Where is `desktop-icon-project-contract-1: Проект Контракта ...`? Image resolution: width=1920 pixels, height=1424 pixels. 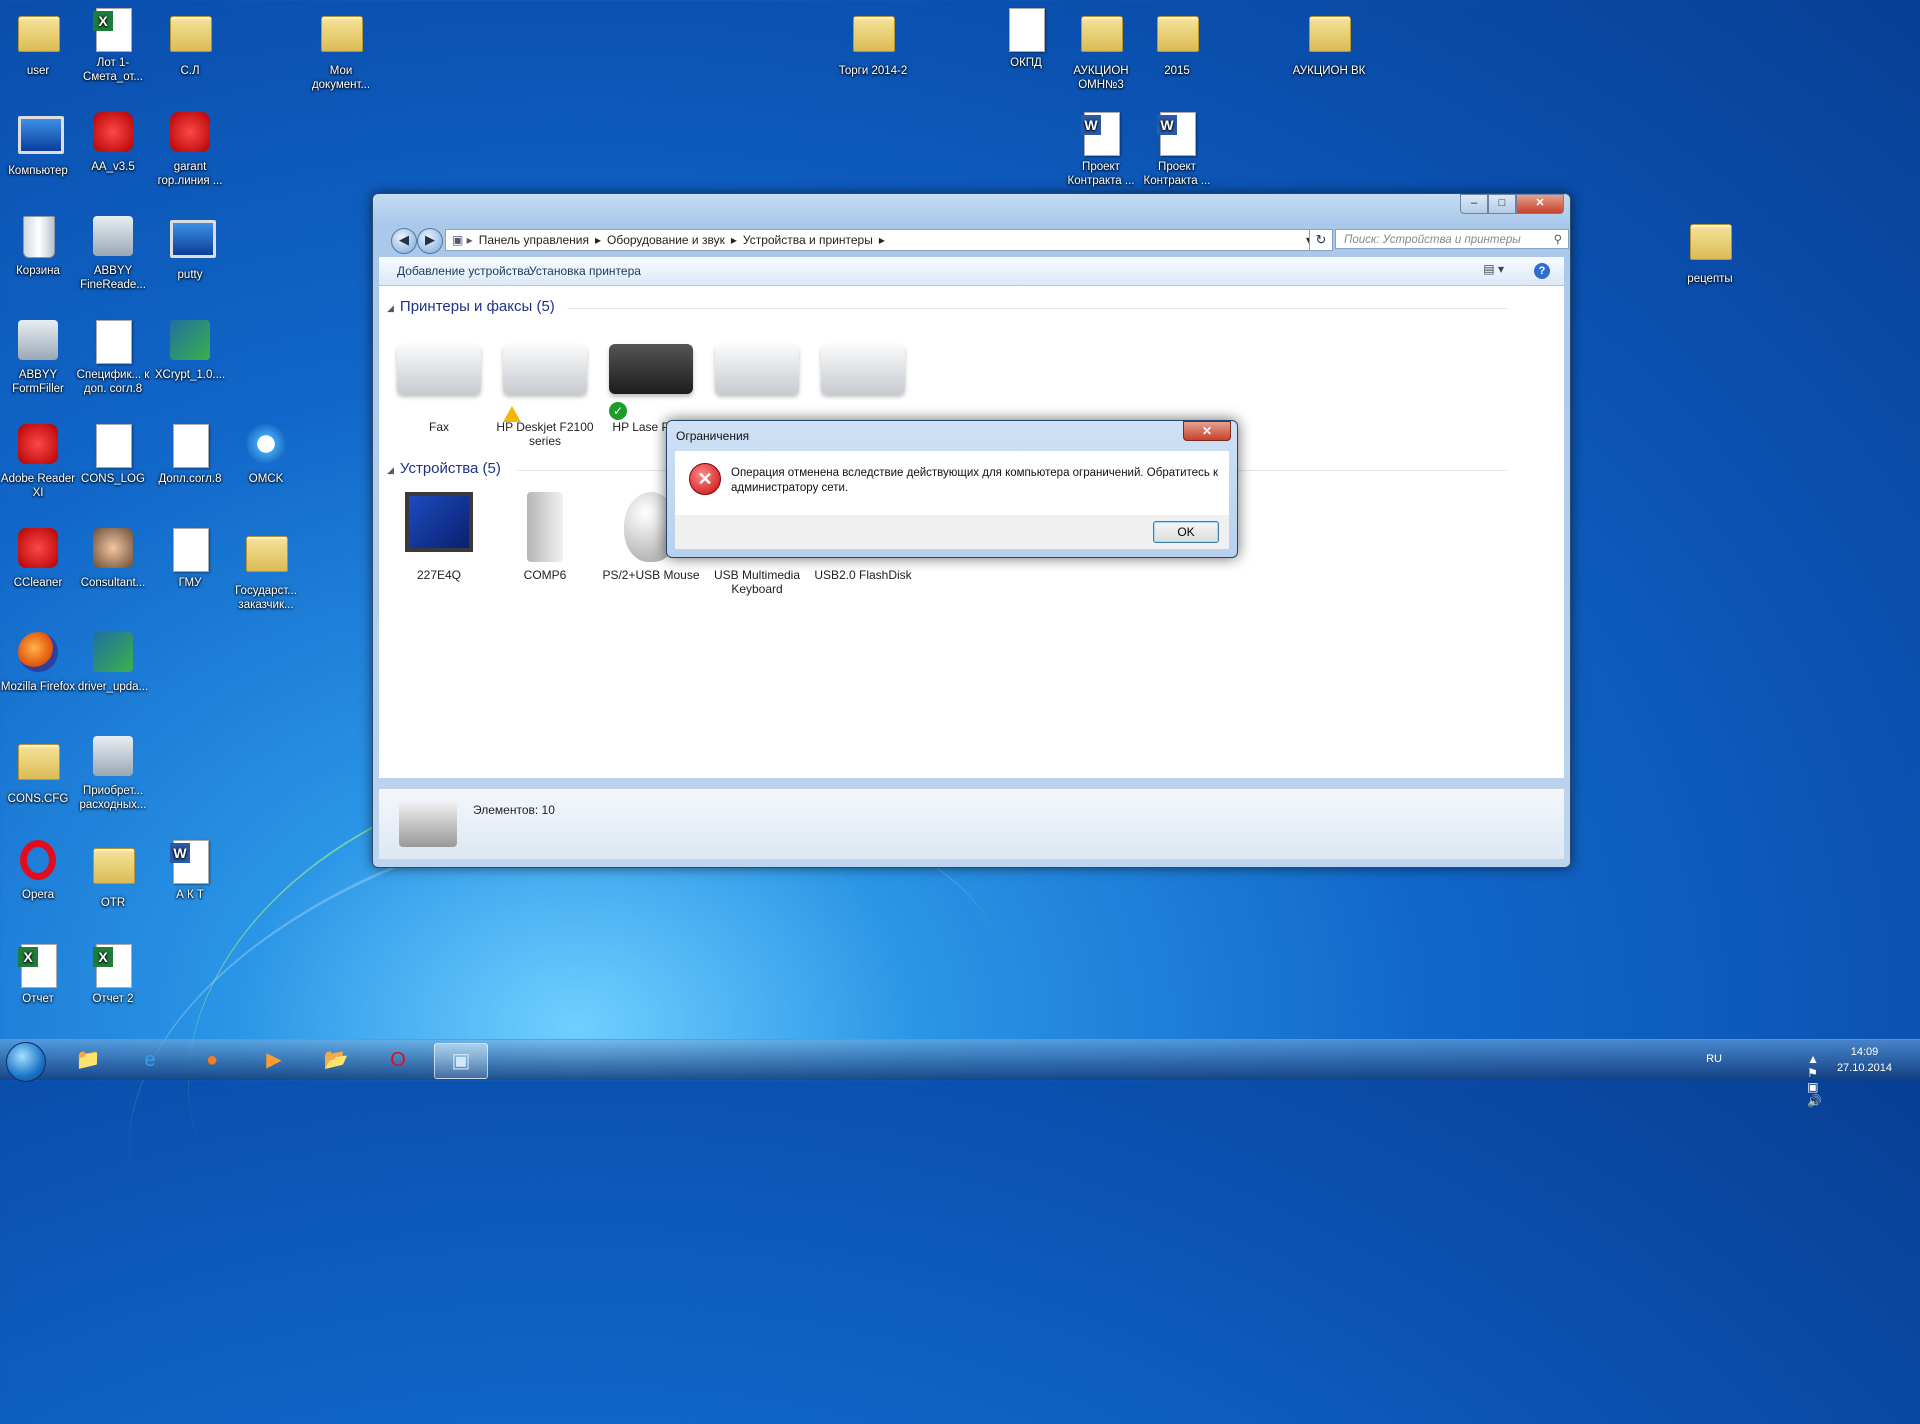
desktop-icon-project-contract-1: Проект Контракта ... is located at coordinates (1101, 150).